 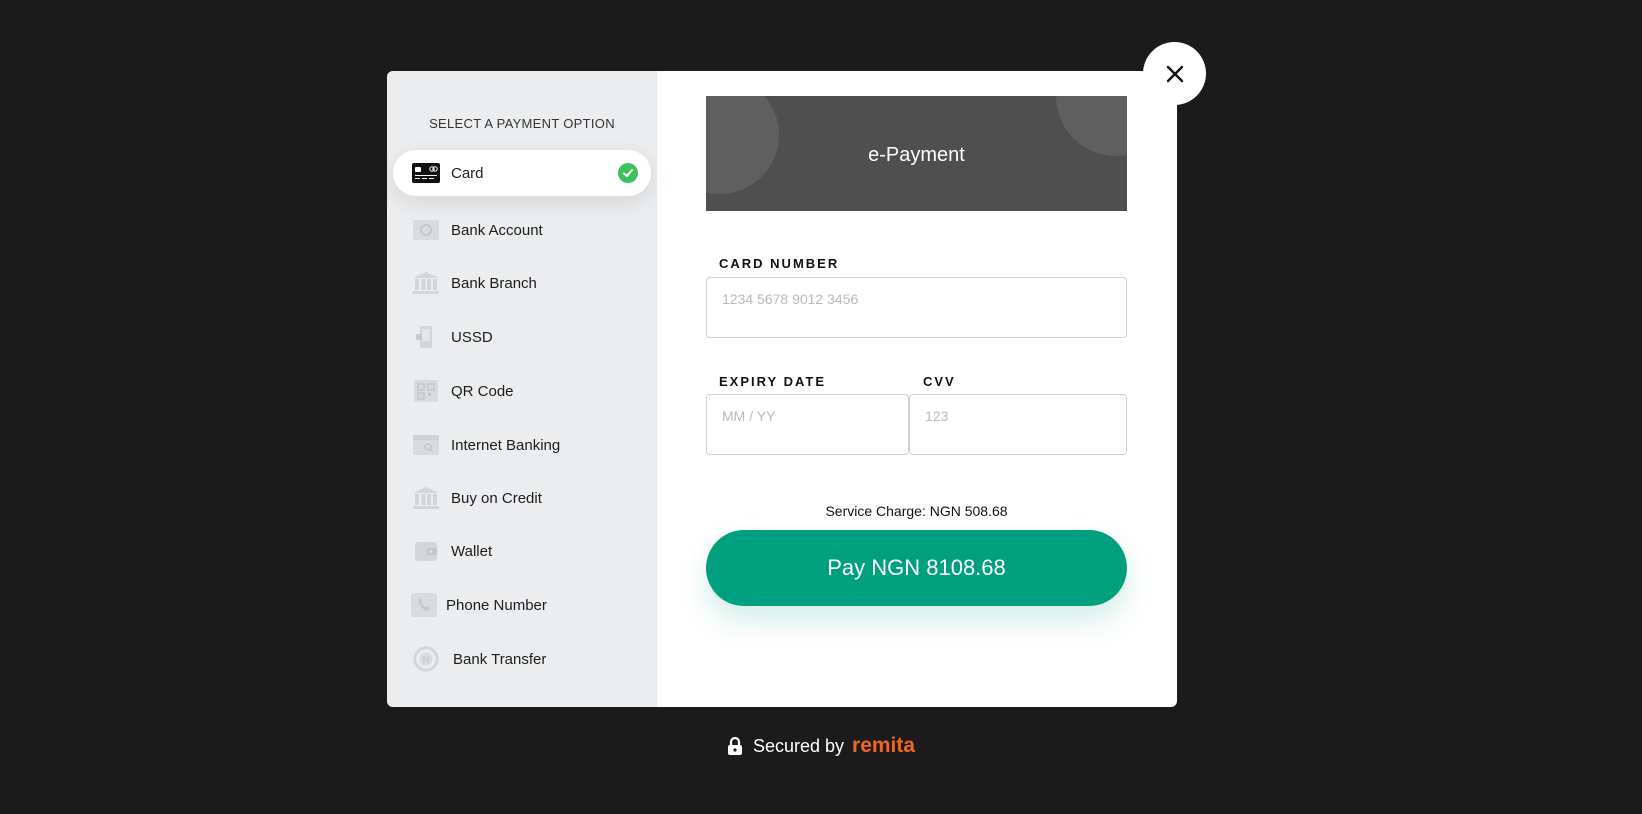 I want to click on payment-option-label: Wallet, so click(x=472, y=551).